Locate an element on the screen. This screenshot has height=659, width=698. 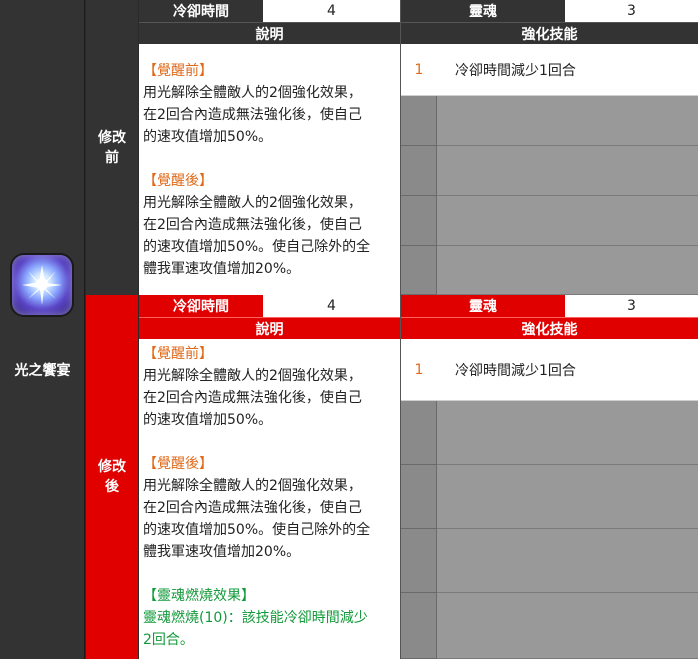
section-label-after: 修改後 is located at coordinates (112, 477).